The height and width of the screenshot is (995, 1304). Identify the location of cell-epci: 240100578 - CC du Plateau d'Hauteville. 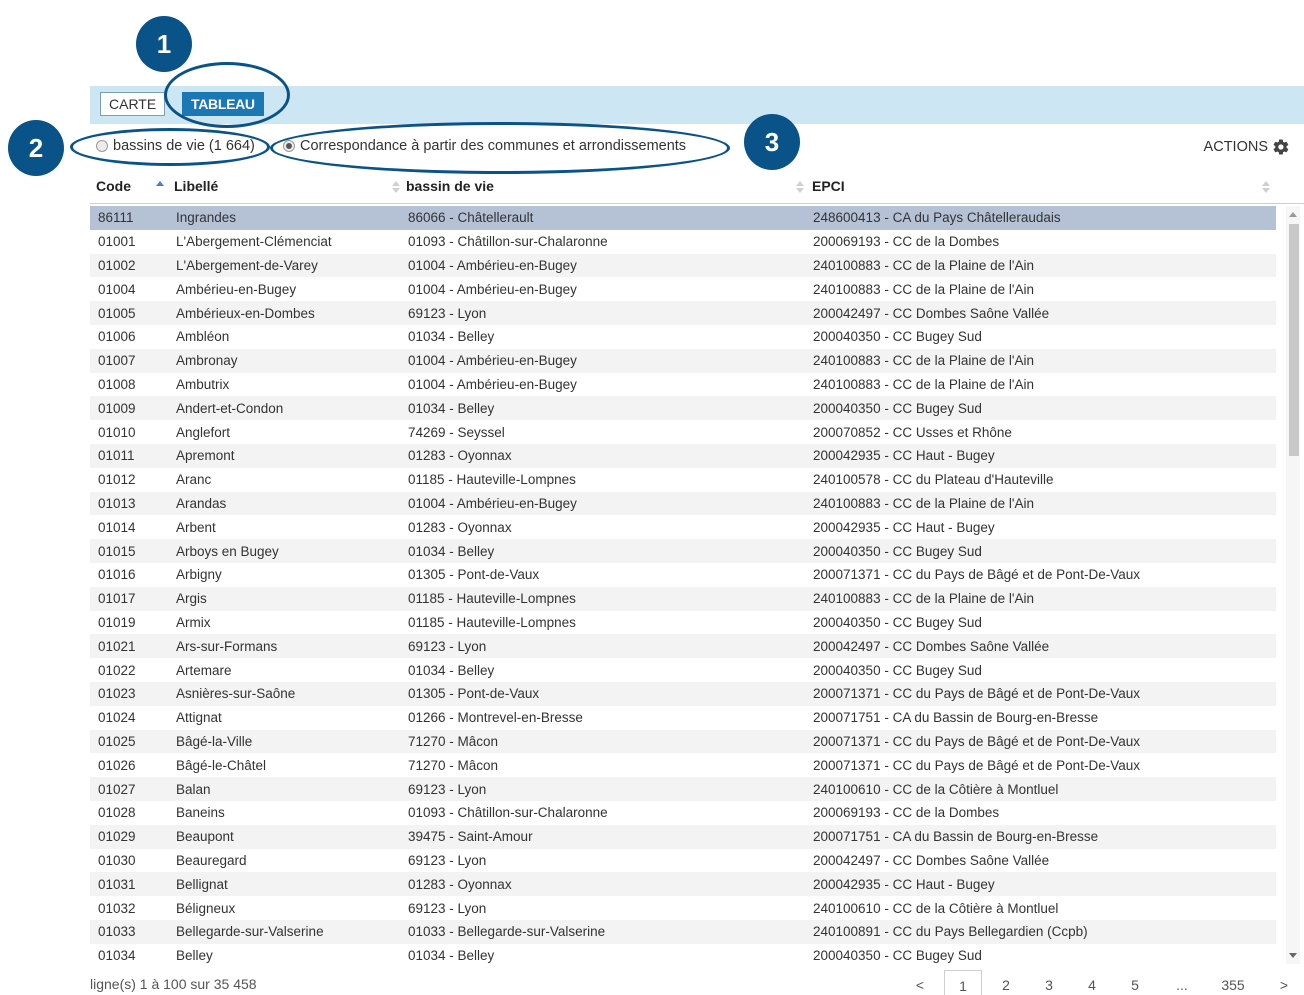
(933, 480).